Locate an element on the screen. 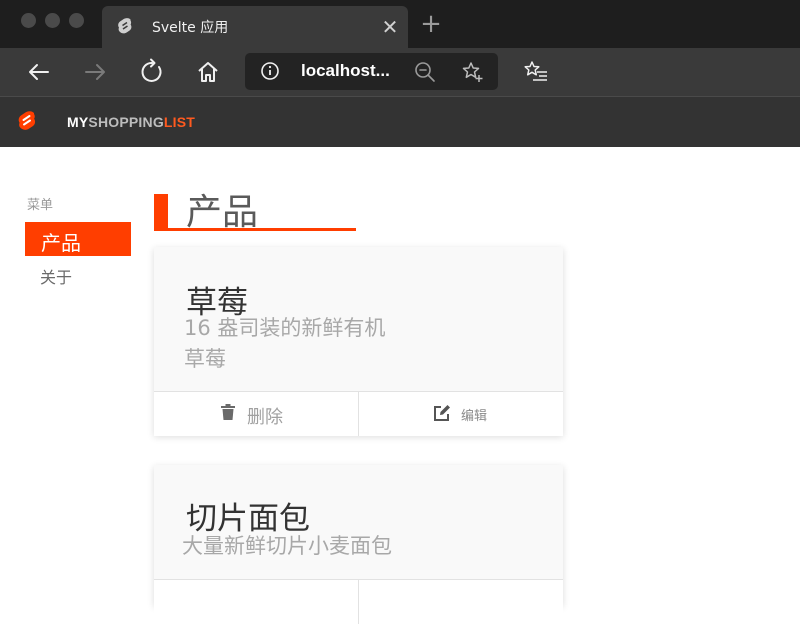 Image resolution: width=800 pixels, height=624 pixels. card-actions: 删除 编辑 is located at coordinates (358, 413).